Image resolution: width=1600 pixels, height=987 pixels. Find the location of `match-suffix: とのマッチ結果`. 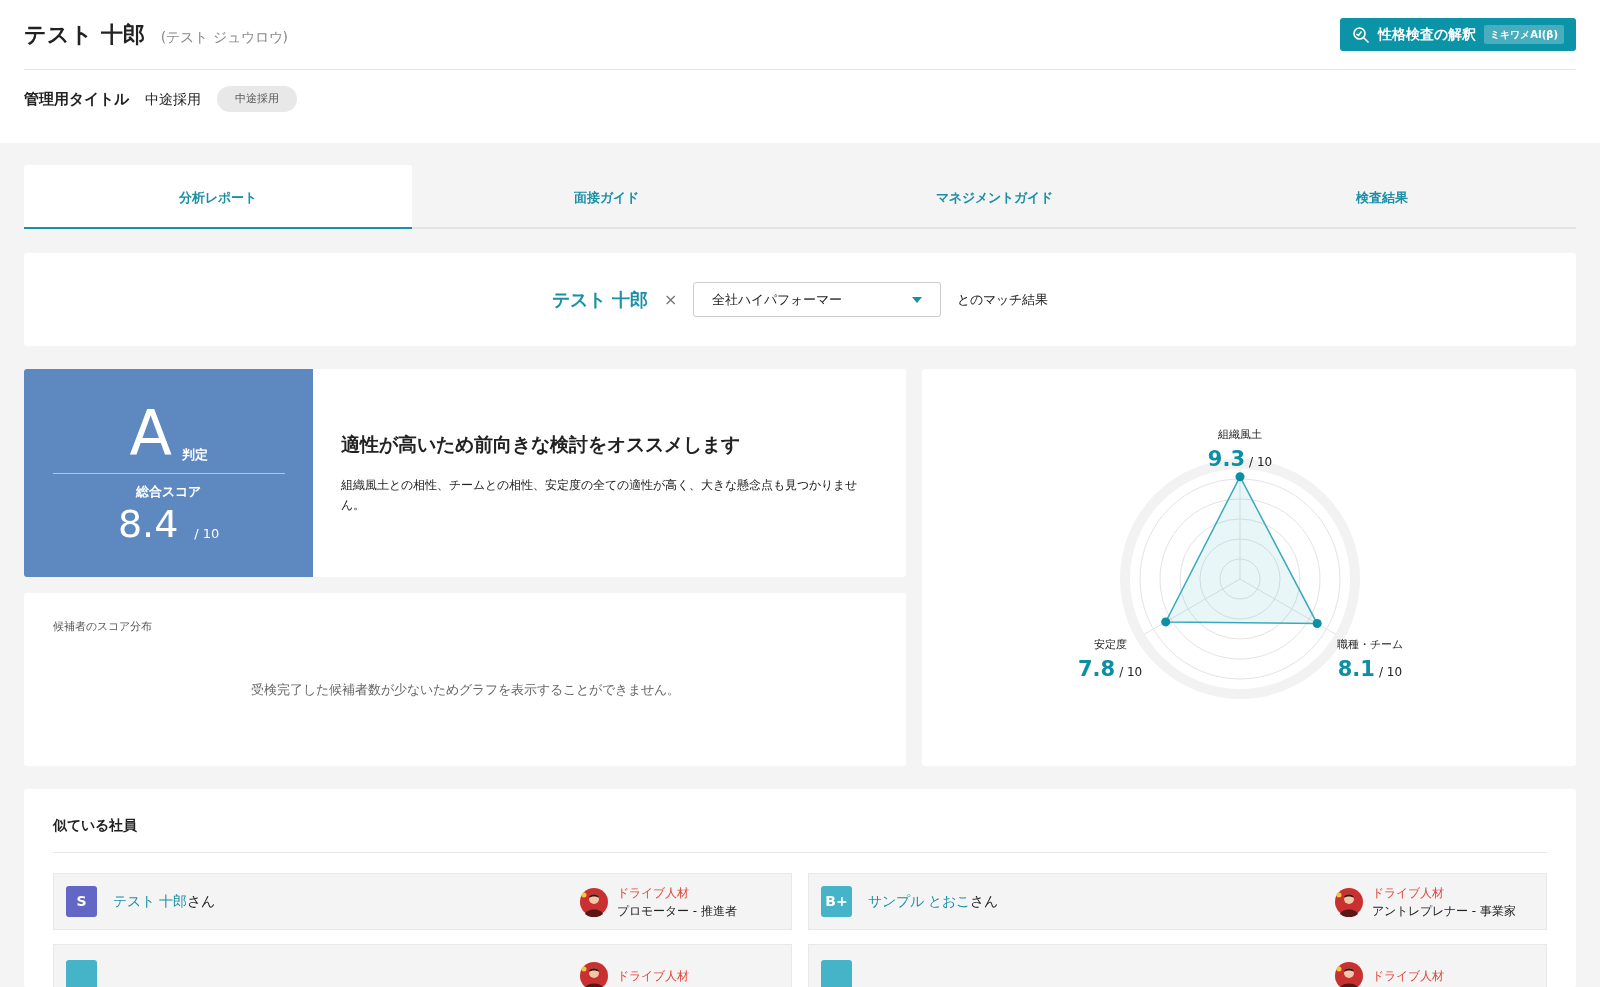

match-suffix: とのマッチ結果 is located at coordinates (1003, 299).